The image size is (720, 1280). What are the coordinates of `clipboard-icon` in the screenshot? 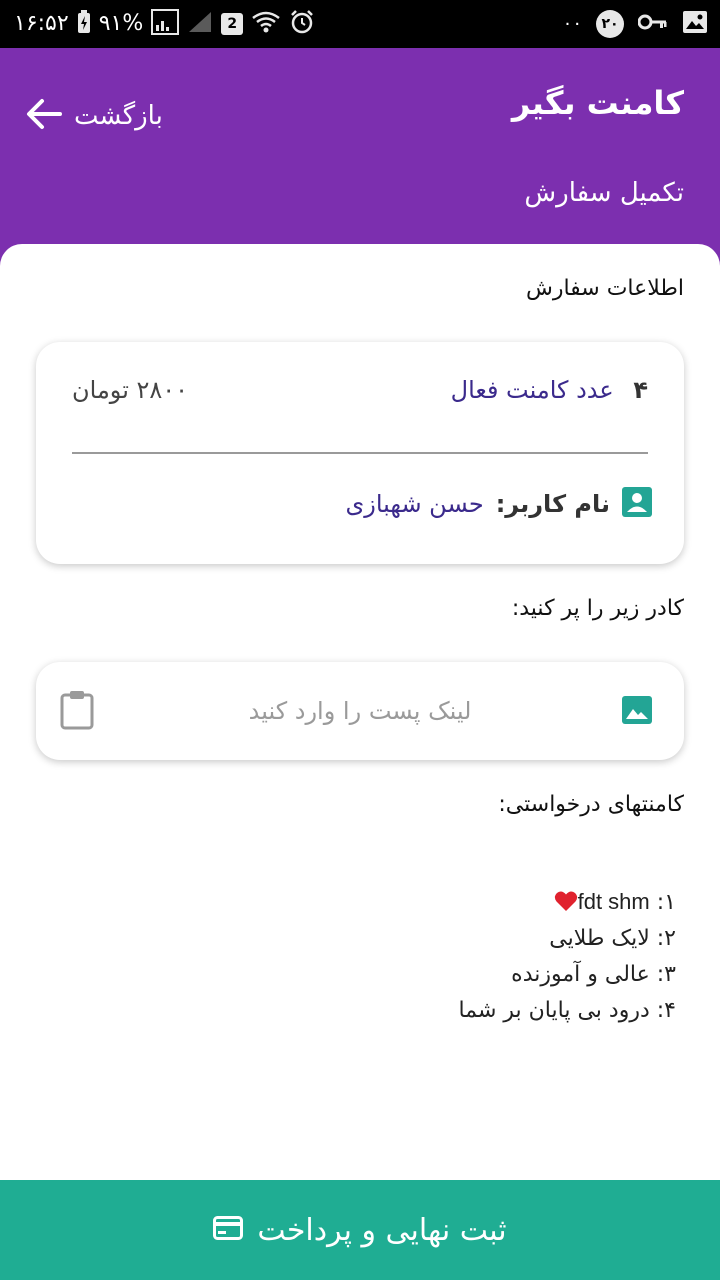 It's located at (77, 712).